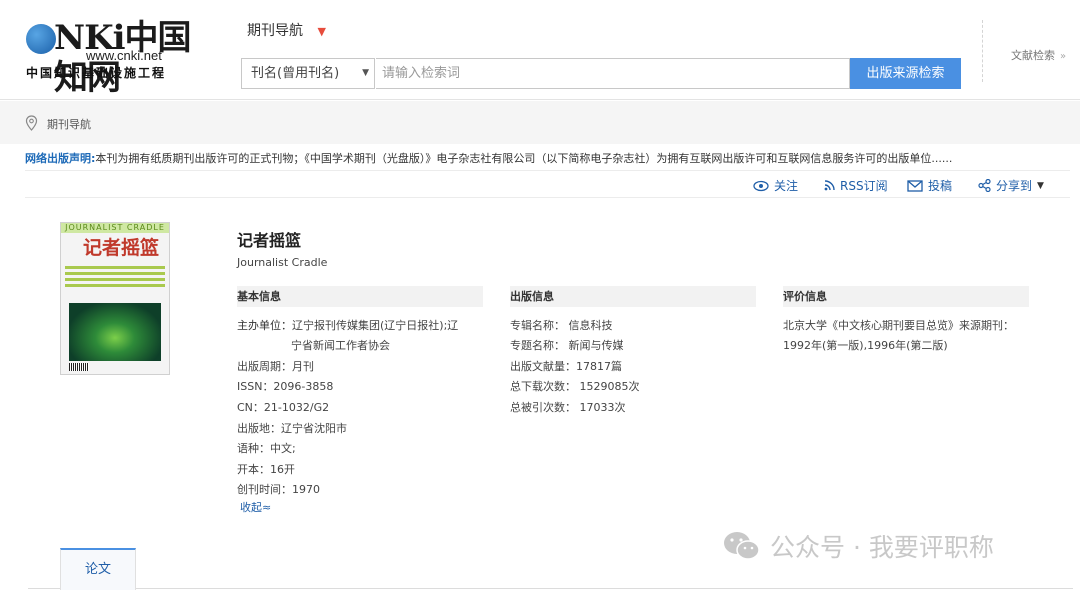  I want to click on evaluation-info-heading: 评价信息, so click(906, 296).